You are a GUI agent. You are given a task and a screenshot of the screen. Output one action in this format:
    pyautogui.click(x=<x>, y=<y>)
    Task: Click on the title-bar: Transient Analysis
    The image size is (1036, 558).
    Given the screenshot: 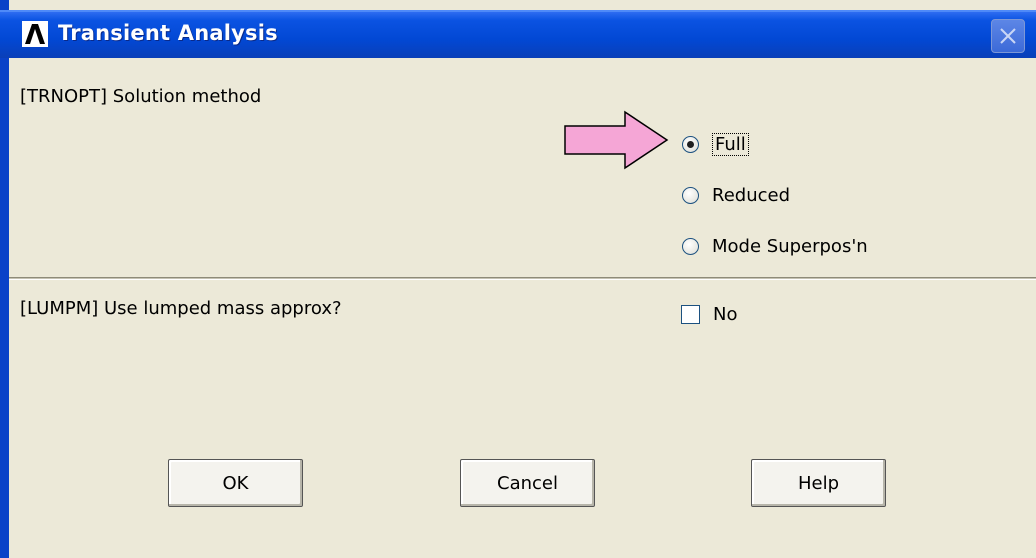 What is the action you would take?
    pyautogui.click(x=518, y=34)
    